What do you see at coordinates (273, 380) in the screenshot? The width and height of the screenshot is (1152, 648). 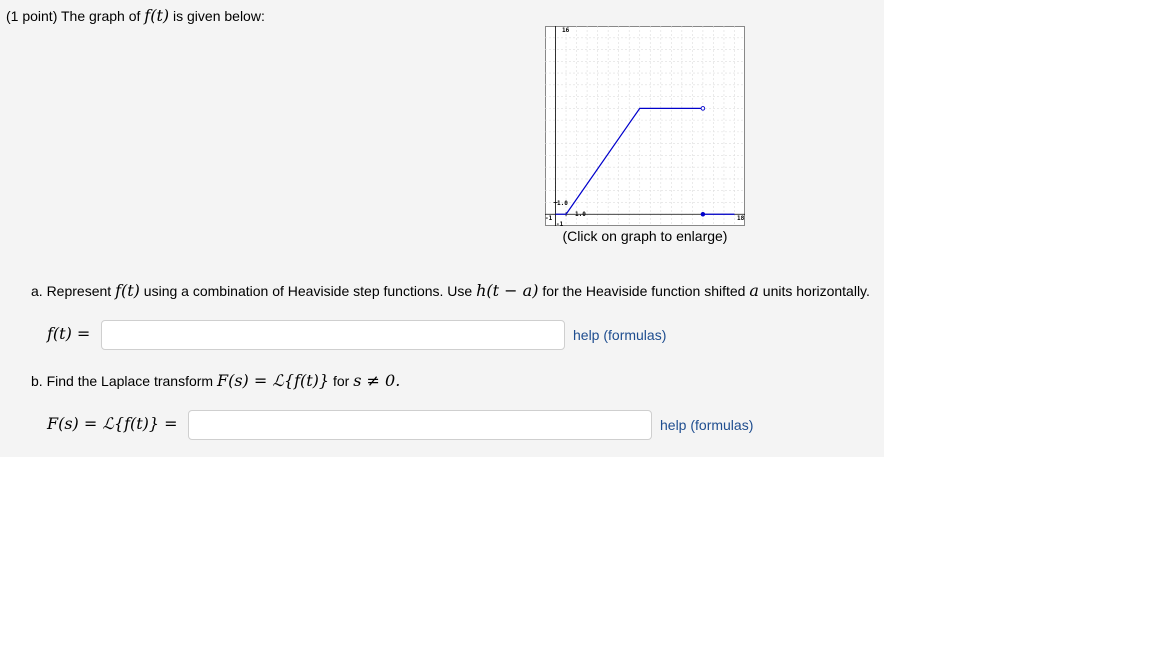 I see `part-b-formula: F(s) = ℒ{f(t)}` at bounding box center [273, 380].